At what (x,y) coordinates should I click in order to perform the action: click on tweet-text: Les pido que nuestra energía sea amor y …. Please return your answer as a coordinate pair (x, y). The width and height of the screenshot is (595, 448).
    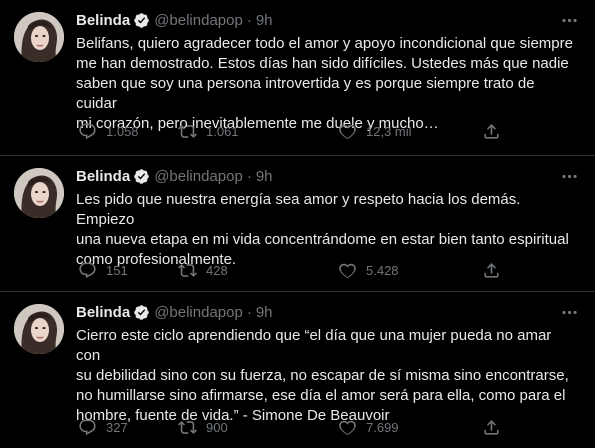
    Looking at the image, I should click on (322, 229).